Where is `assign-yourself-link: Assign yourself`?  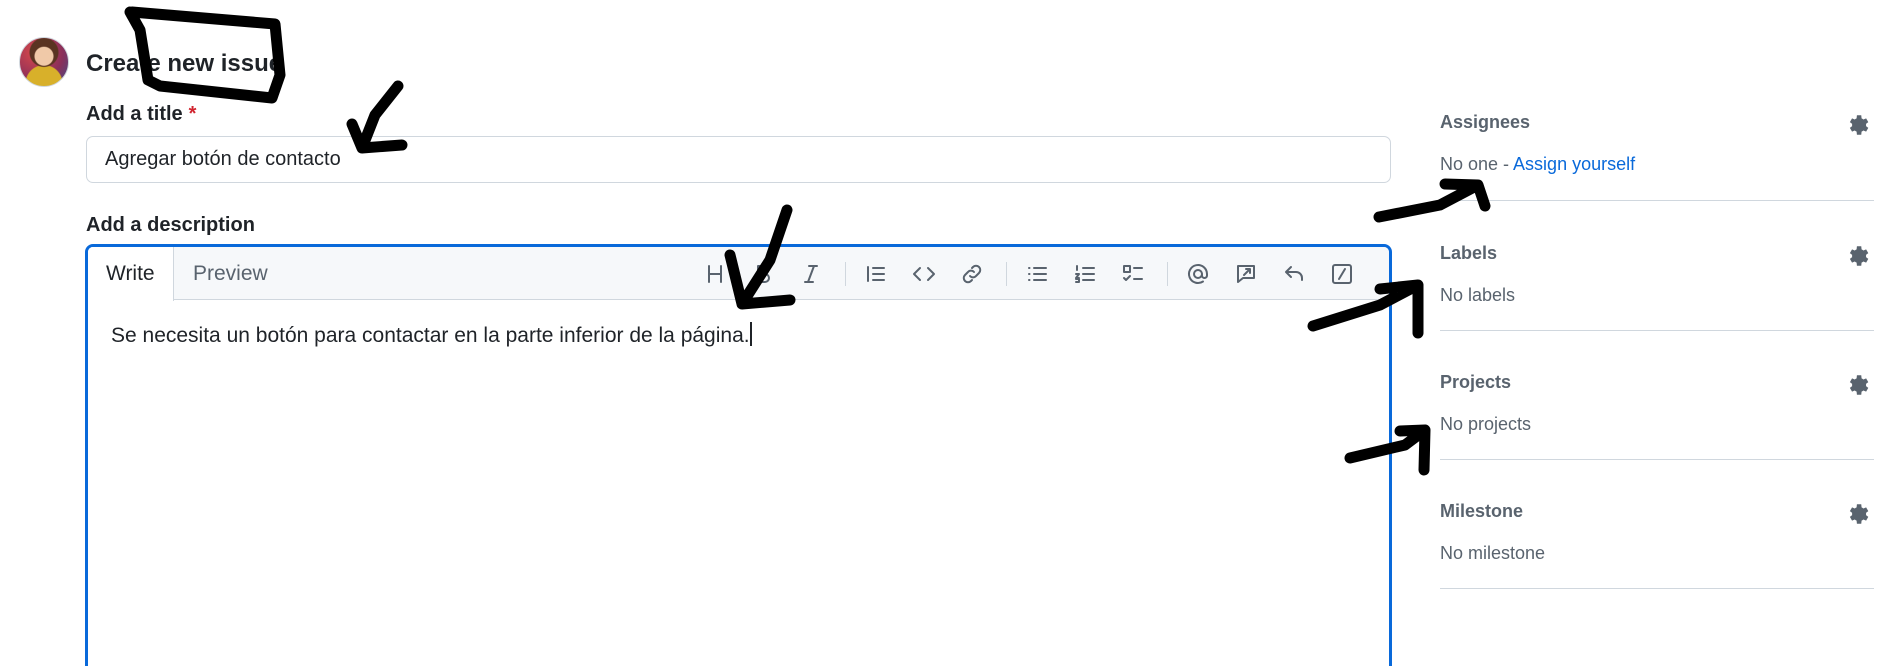 assign-yourself-link: Assign yourself is located at coordinates (1574, 164).